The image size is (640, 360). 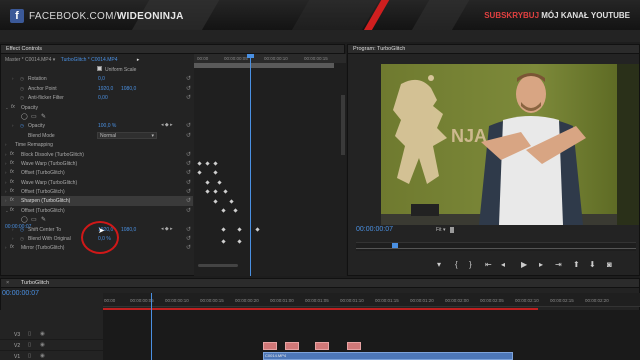 What do you see at coordinates (18, 227) in the screenshot?
I see `effect-controls-timecode: 00:00:00:07` at bounding box center [18, 227].